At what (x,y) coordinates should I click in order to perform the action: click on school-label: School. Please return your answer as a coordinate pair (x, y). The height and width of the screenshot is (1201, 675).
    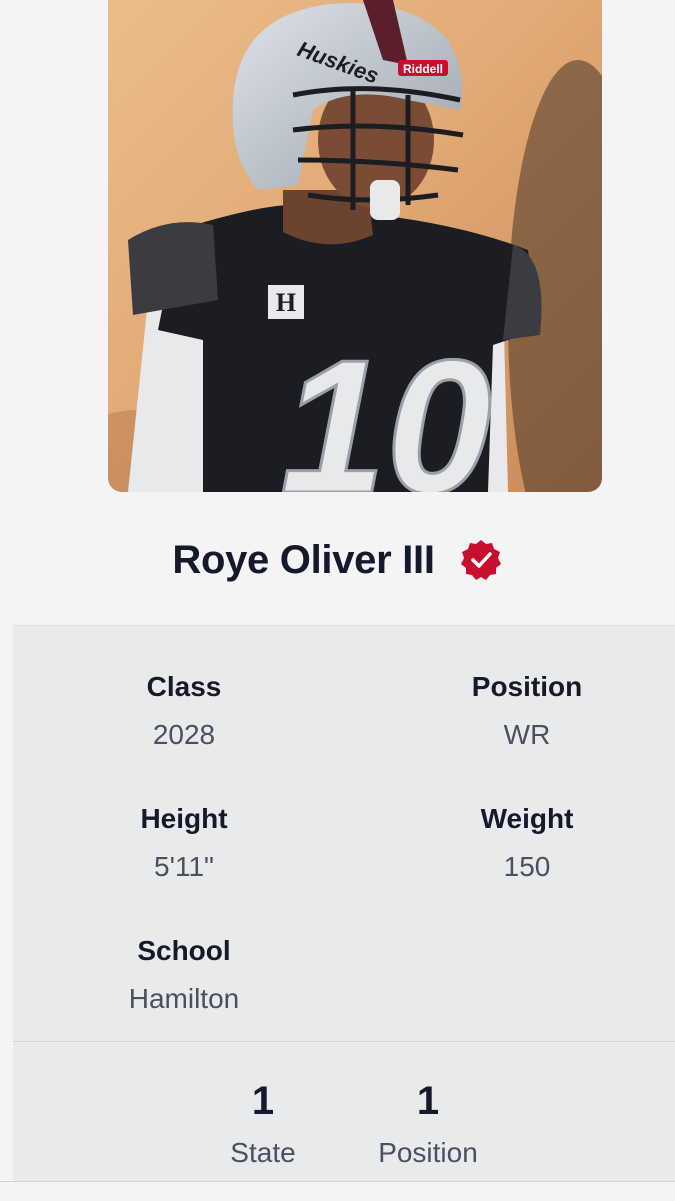
    Looking at the image, I should click on (184, 950).